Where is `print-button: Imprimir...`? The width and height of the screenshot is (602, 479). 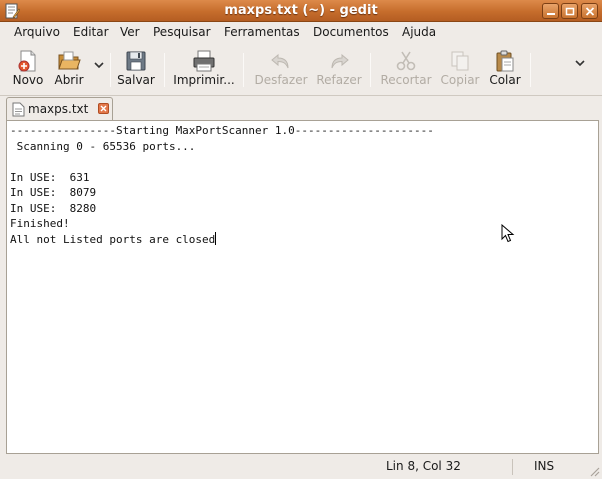
print-button: Imprimir... is located at coordinates (204, 69).